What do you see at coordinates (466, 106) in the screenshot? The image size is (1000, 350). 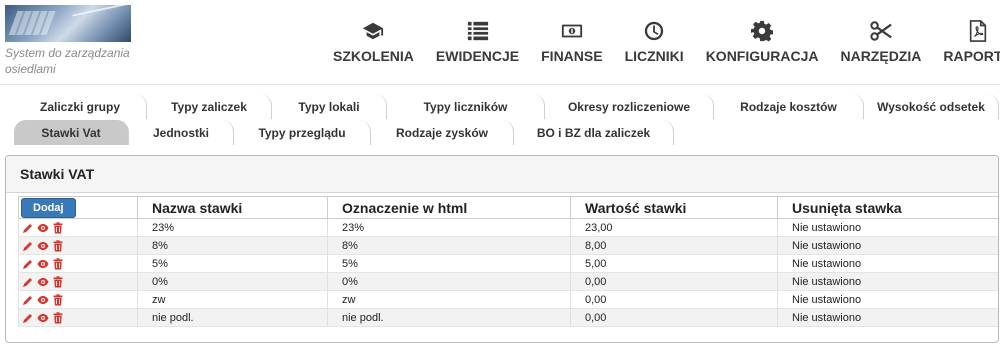 I see `tab-typy-licznikow: Typy liczników` at bounding box center [466, 106].